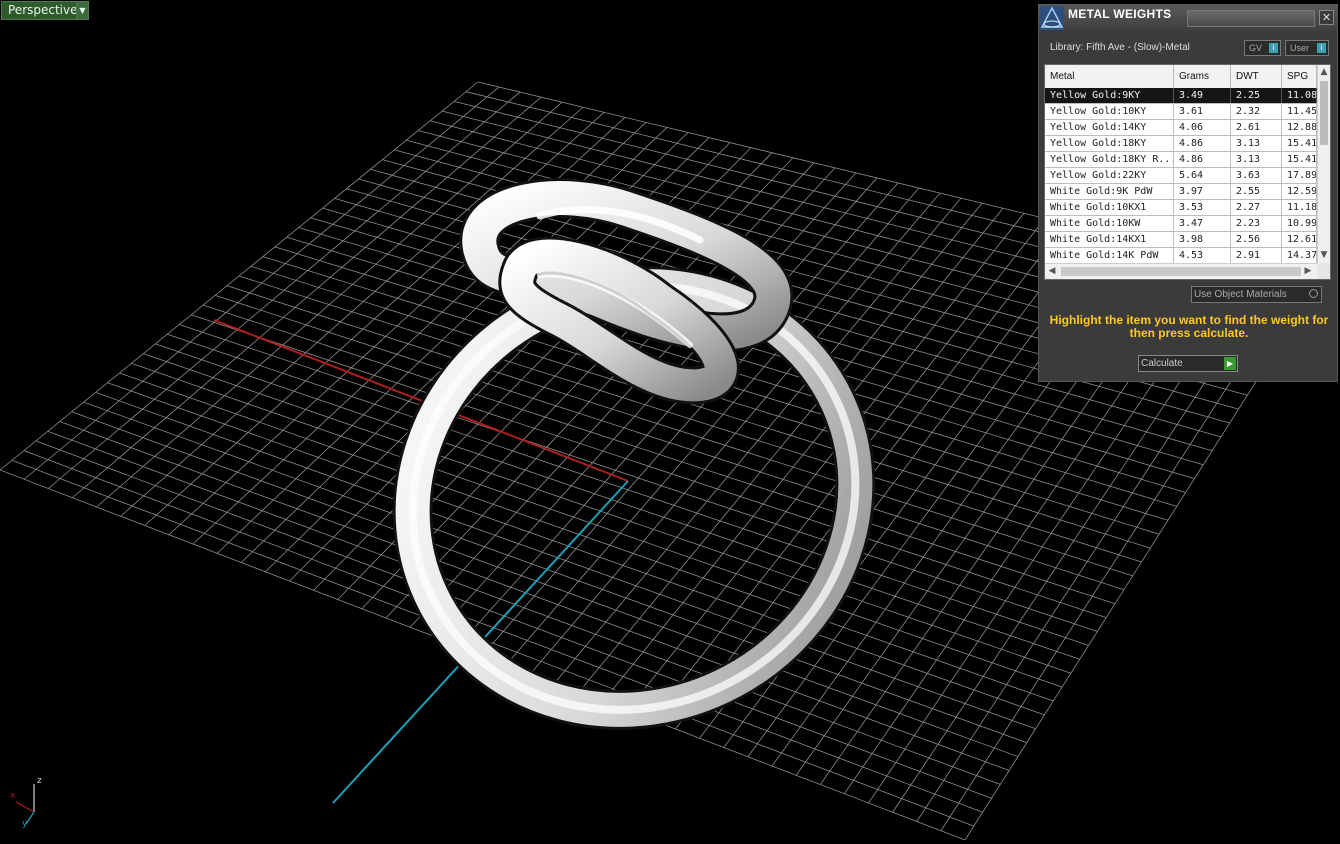  What do you see at coordinates (1256, 175) in the screenshot?
I see `cell-dwt: 3.63` at bounding box center [1256, 175].